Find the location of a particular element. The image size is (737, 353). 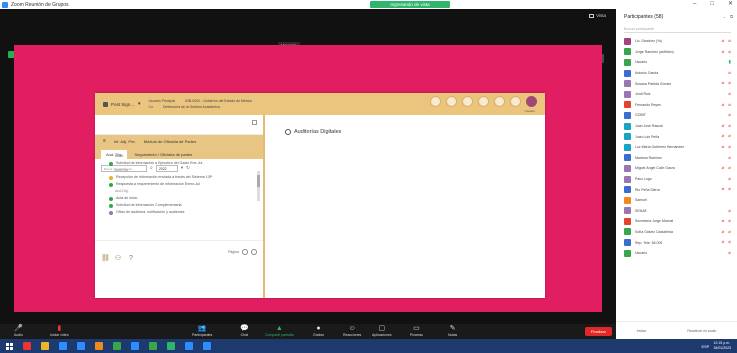

header-action-4-icon is located at coordinates (483, 101).